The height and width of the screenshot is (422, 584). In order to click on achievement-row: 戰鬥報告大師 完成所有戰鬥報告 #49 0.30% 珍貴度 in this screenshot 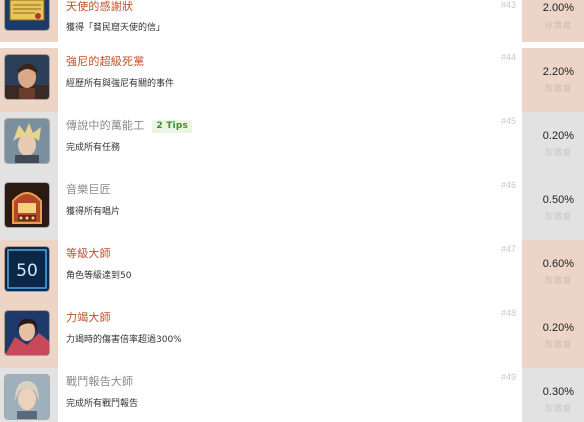, I will do `click(292, 395)`.